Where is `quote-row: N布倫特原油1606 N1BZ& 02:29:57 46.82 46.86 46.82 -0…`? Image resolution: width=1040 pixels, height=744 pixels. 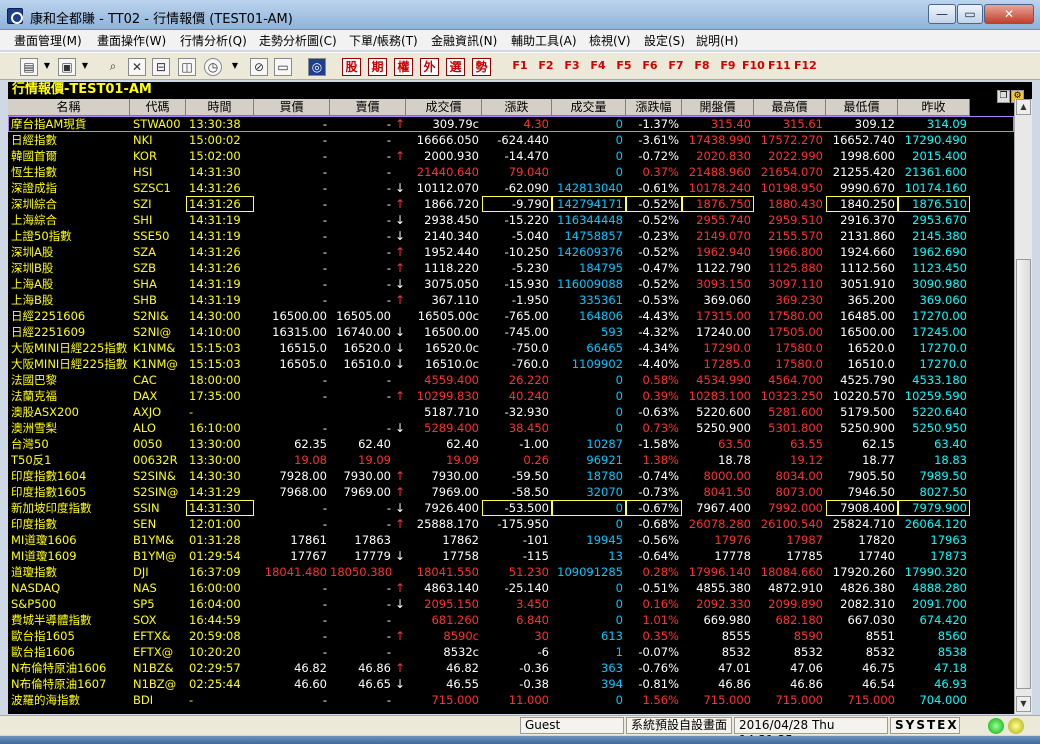 quote-row: N布倫特原油1606 N1BZ& 02:29:57 46.82 46.86 46.82 -0… is located at coordinates (511, 668).